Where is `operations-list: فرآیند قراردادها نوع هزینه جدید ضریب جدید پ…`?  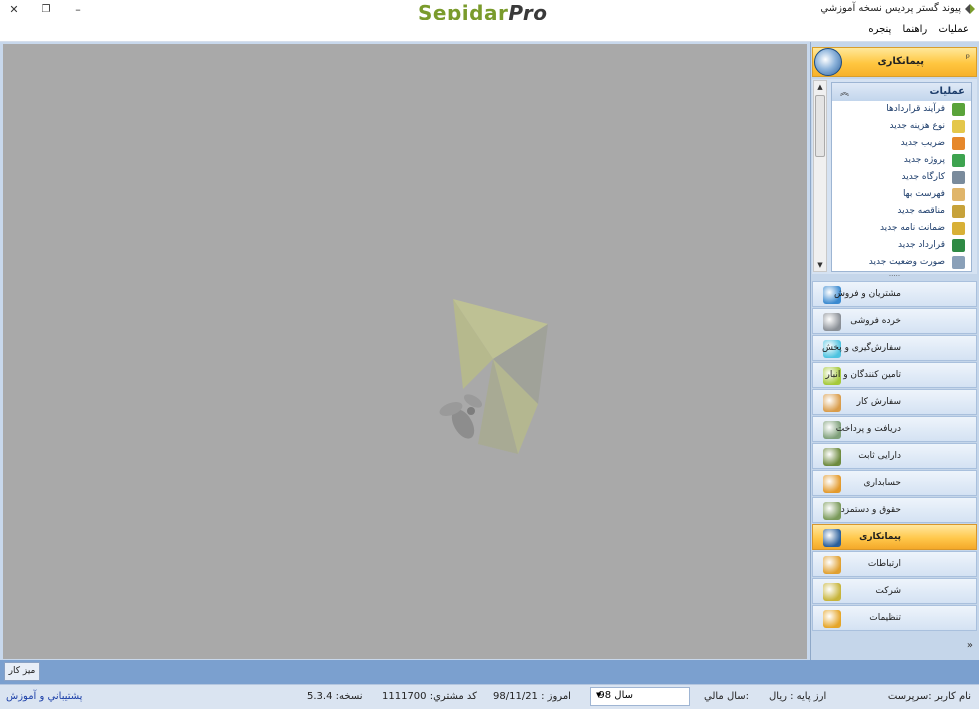
operations-list: فرآیند قراردادها نوع هزینه جدید ضریب جدید پ… is located at coordinates (901, 186).